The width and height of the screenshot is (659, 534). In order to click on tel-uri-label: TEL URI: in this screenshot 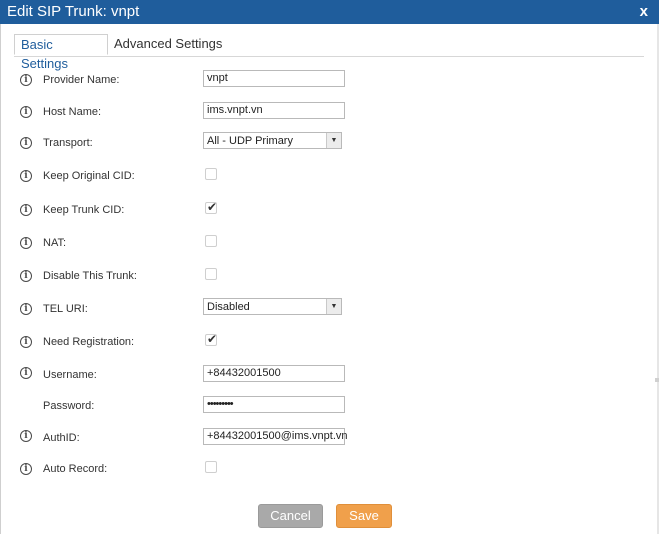, I will do `click(65, 309)`.